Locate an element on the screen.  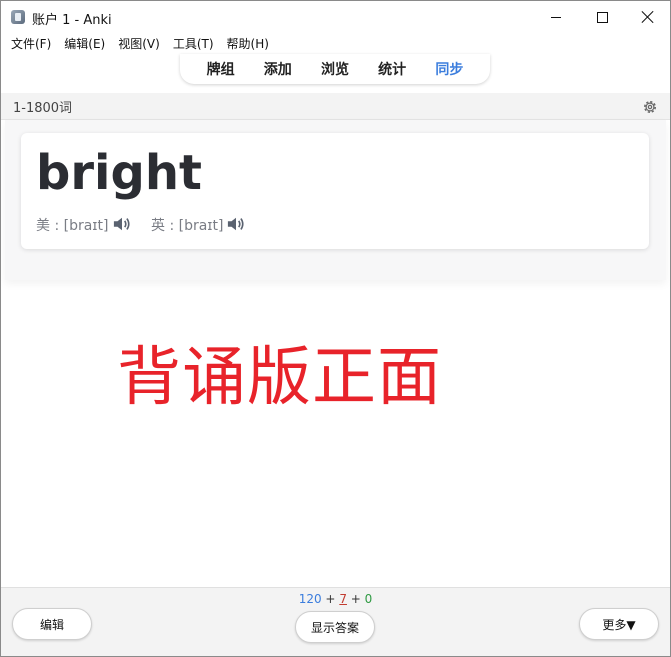
minimize-icon is located at coordinates (556, 17).